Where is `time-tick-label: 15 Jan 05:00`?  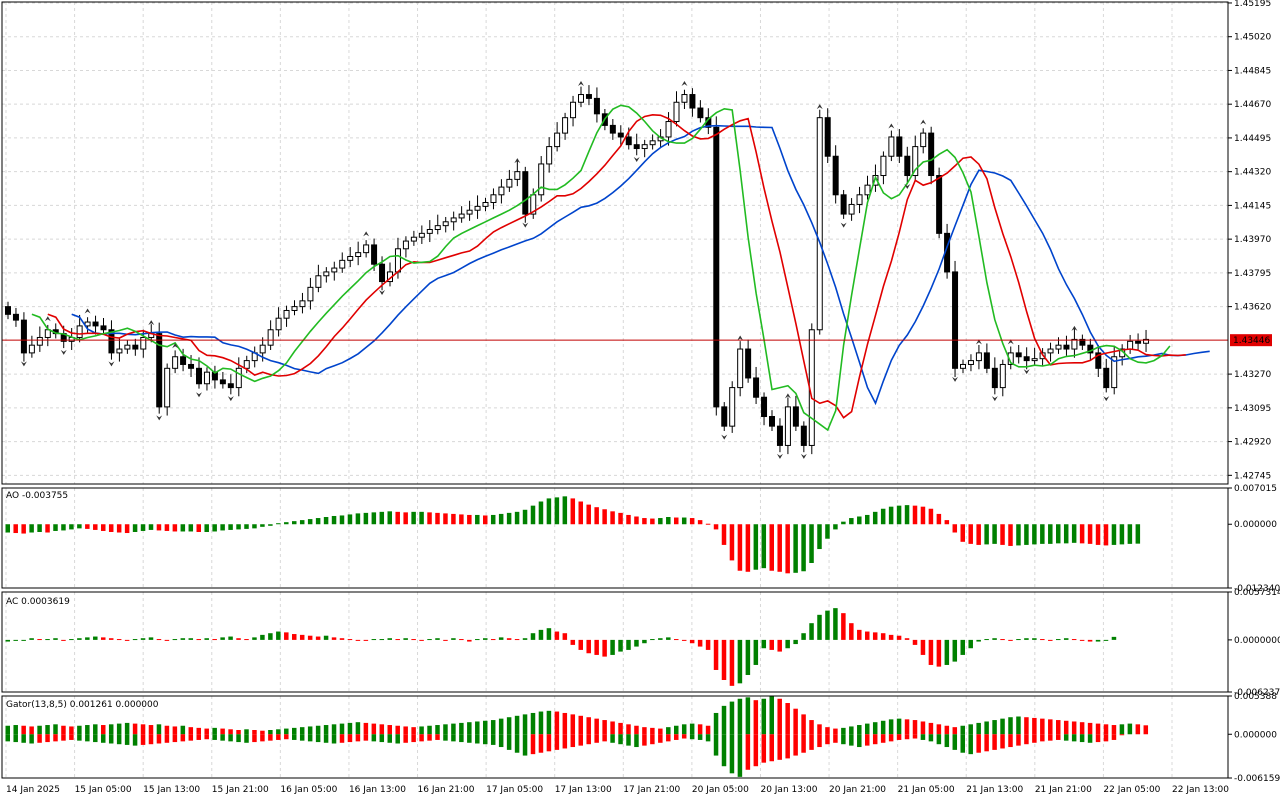
time-tick-label: 15 Jan 05:00 is located at coordinates (103, 790).